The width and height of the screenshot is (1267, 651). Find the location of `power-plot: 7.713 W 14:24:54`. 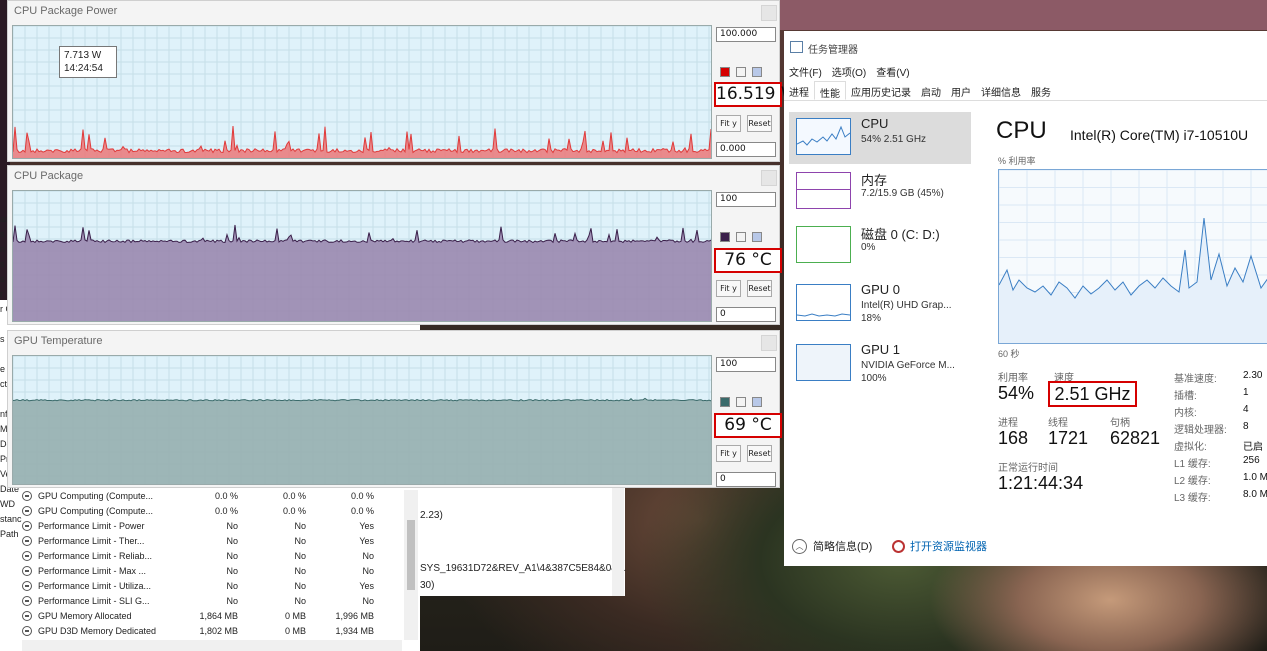

power-plot: 7.713 W 14:24:54 is located at coordinates (362, 92).